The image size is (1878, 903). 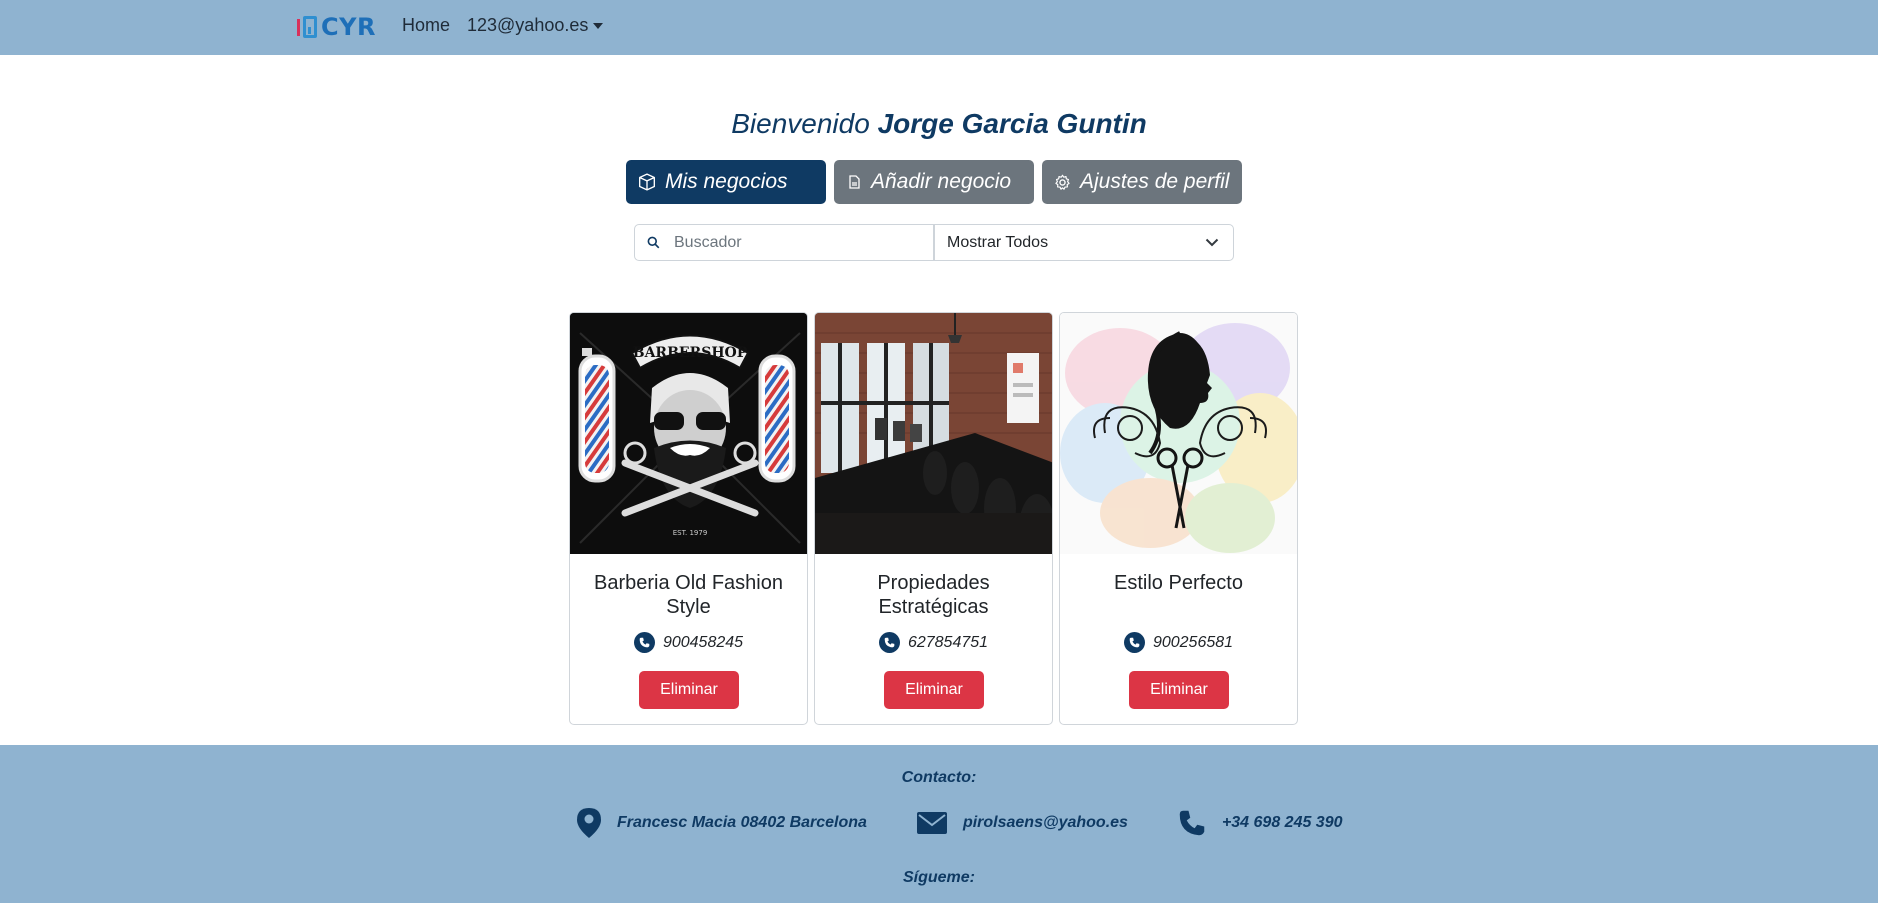 I want to click on welcome-heading: Bienvenido Jorge Garcia Guntin, so click(x=939, y=124).